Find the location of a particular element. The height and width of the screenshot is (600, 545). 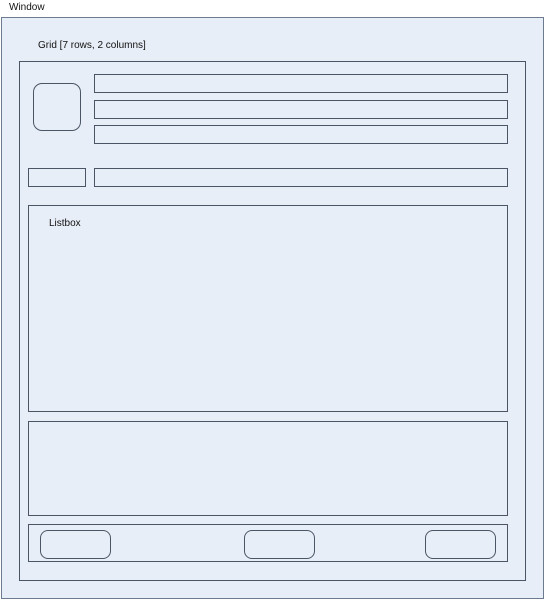

window-title: Window is located at coordinates (27, 7).